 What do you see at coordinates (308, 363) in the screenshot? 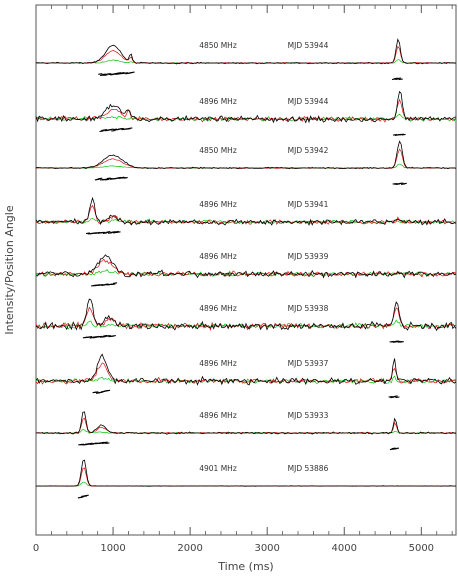
I see `panel-mjd-label: MJD 53937` at bounding box center [308, 363].